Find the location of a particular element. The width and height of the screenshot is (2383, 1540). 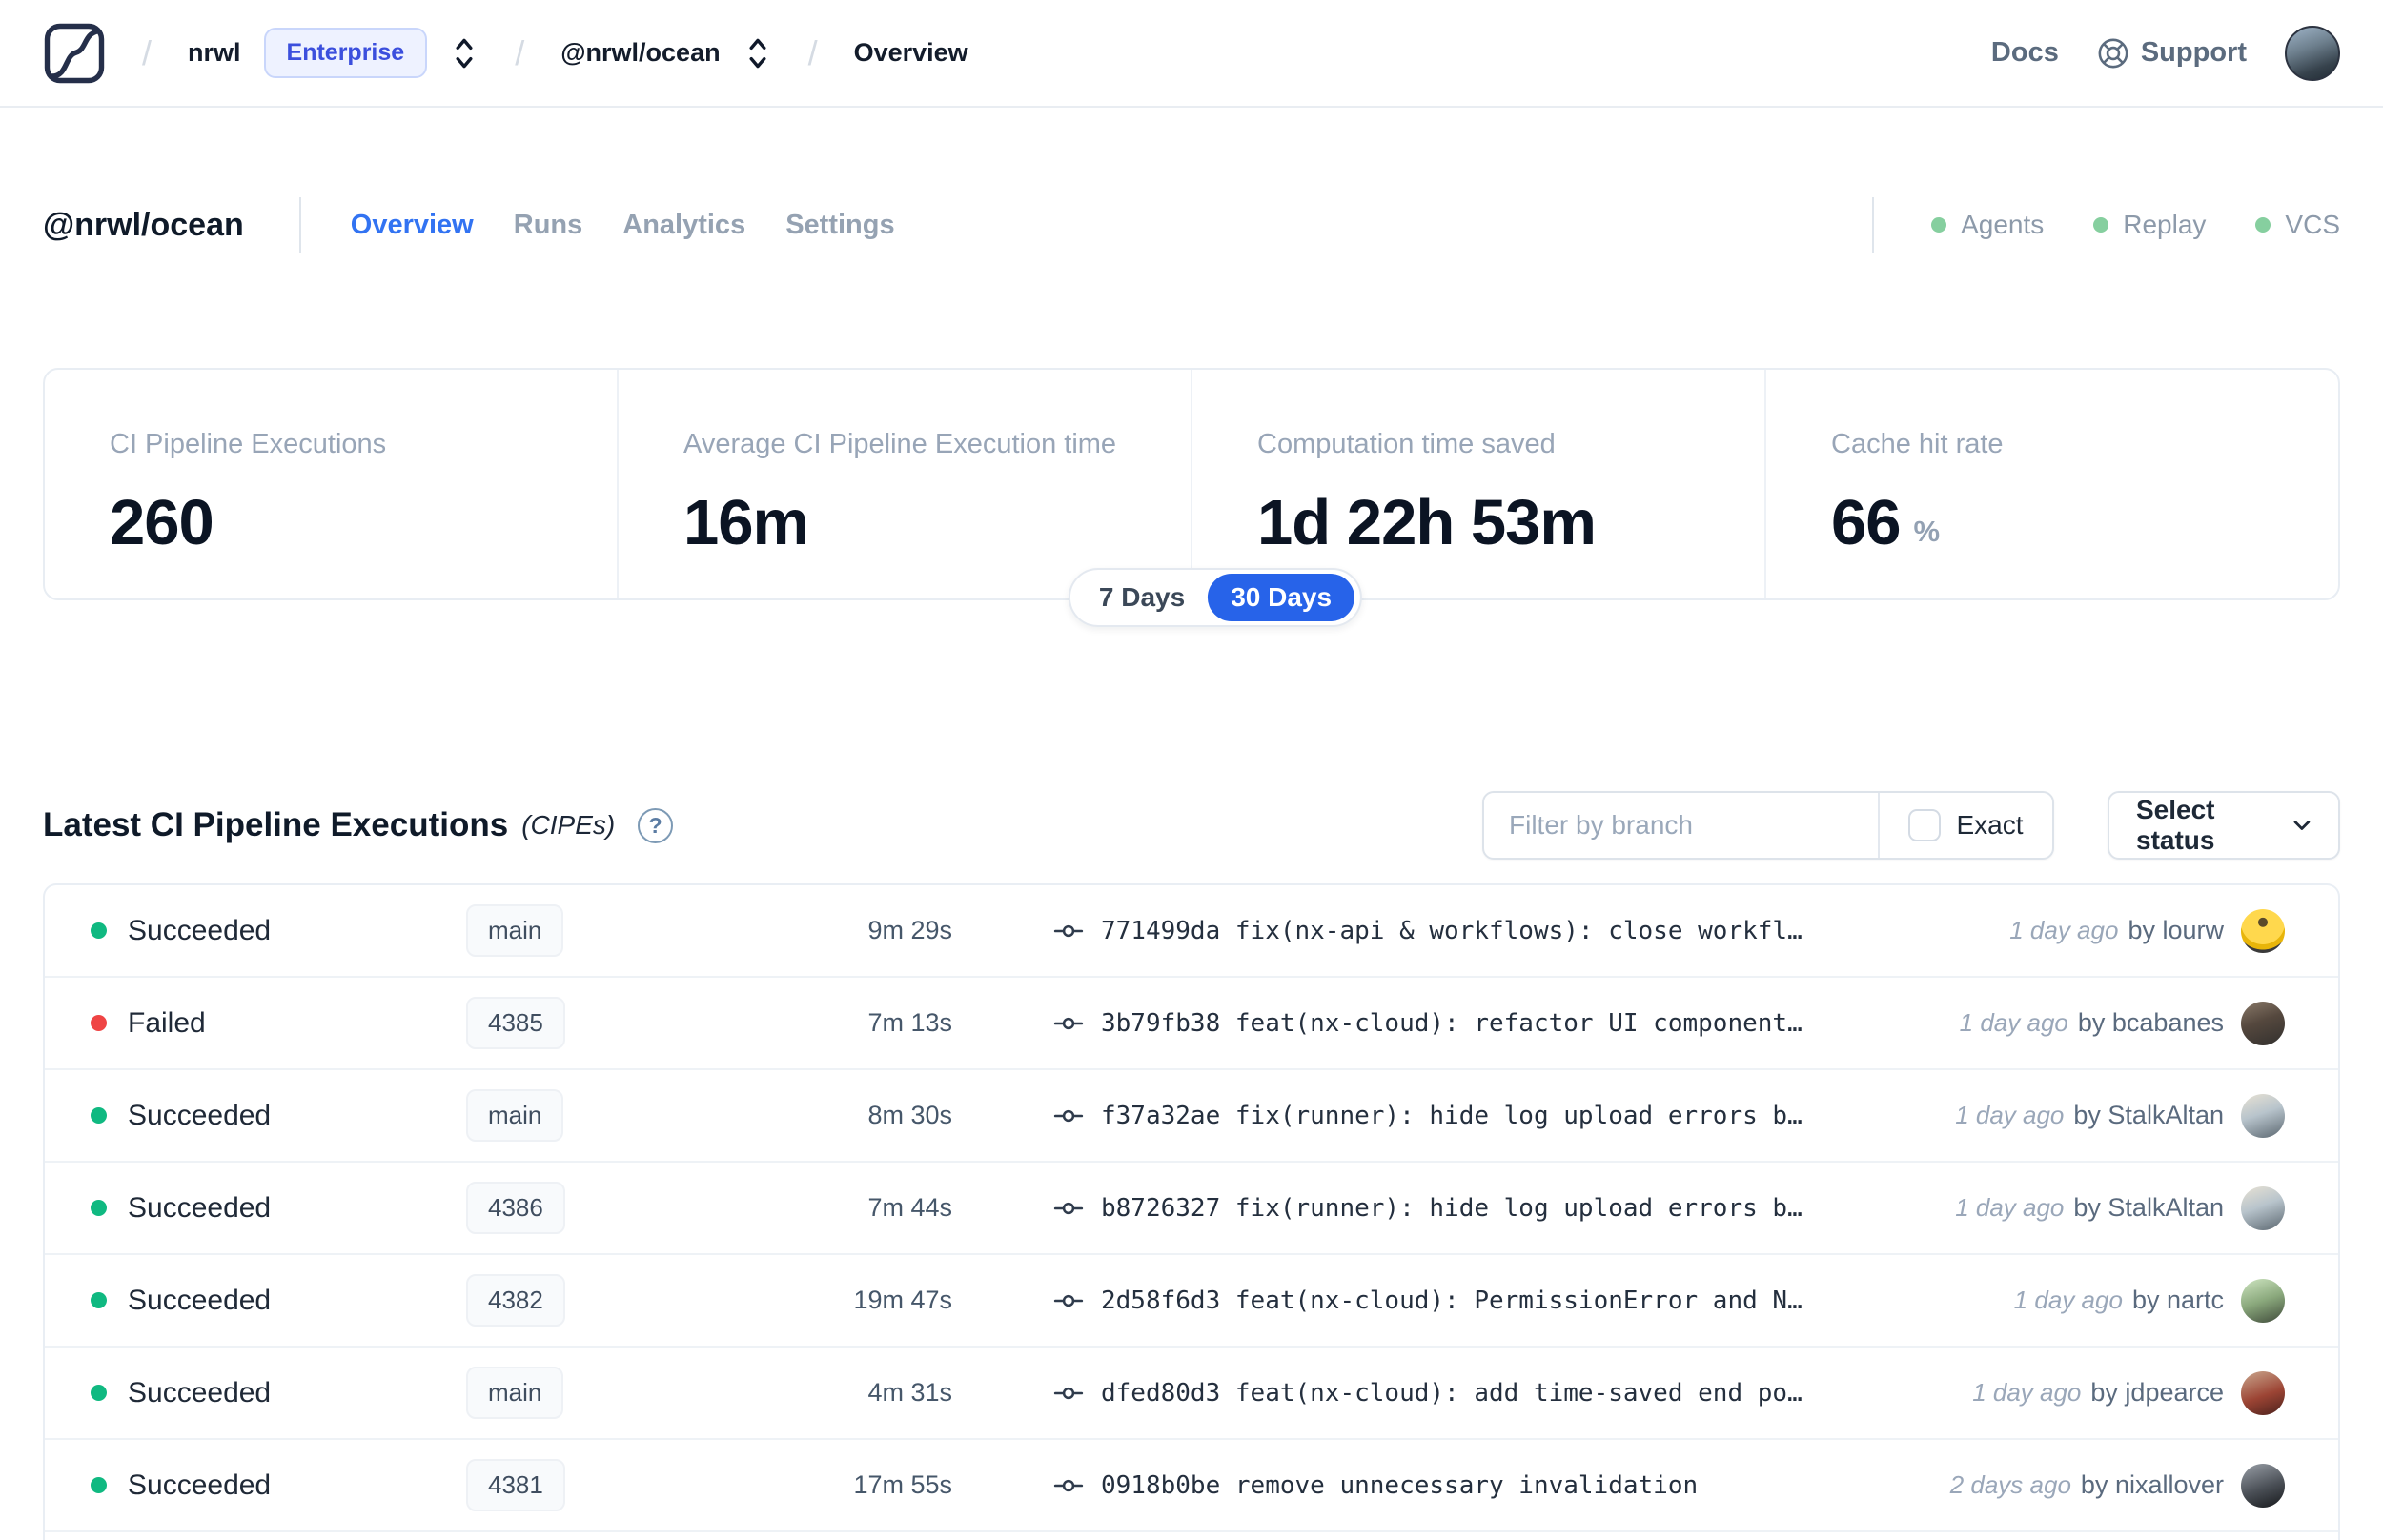

docs-link: Docs is located at coordinates (2025, 53).